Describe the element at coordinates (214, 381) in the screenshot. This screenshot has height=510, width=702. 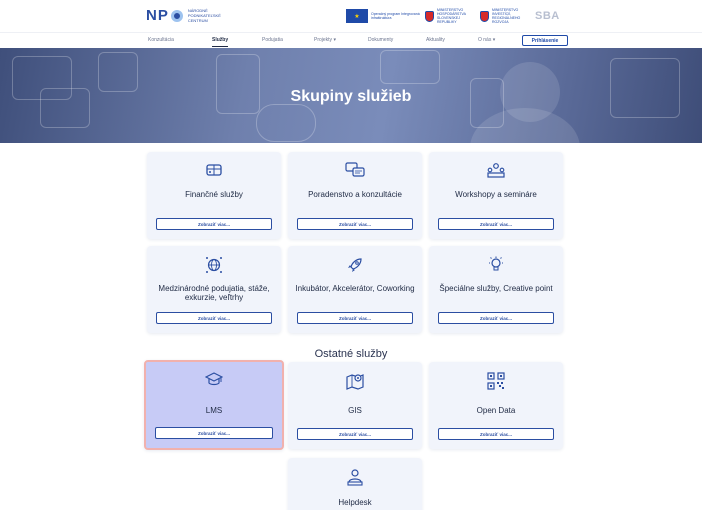
I see `graduation-cap-icon` at that location.